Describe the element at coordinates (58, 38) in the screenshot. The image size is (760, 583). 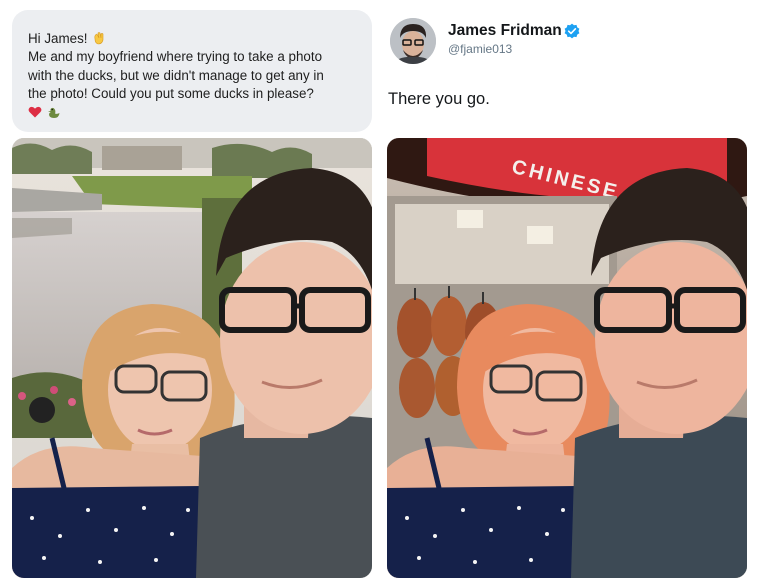
I see `greeting-text: Hi James!` at that location.